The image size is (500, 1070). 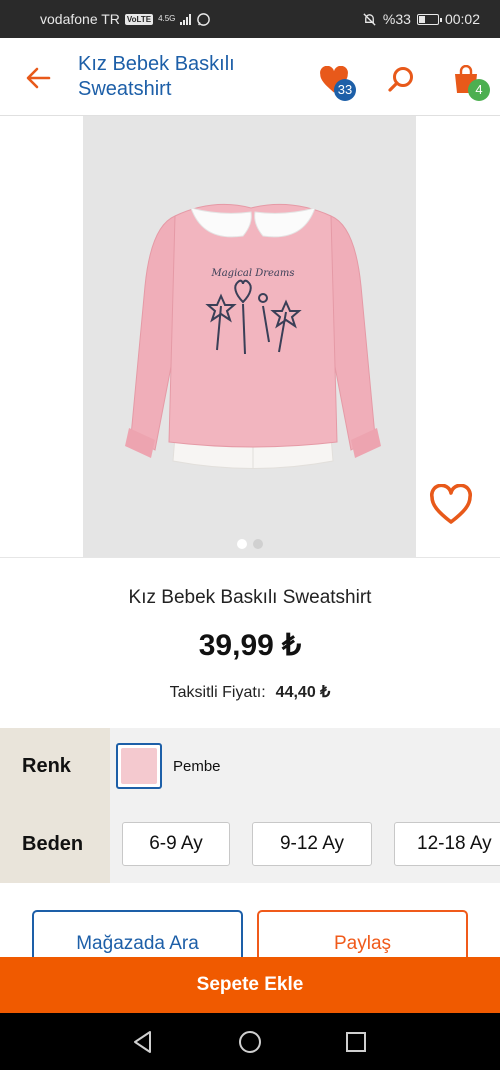 I want to click on favorites-button: 33, so click(x=335, y=80).